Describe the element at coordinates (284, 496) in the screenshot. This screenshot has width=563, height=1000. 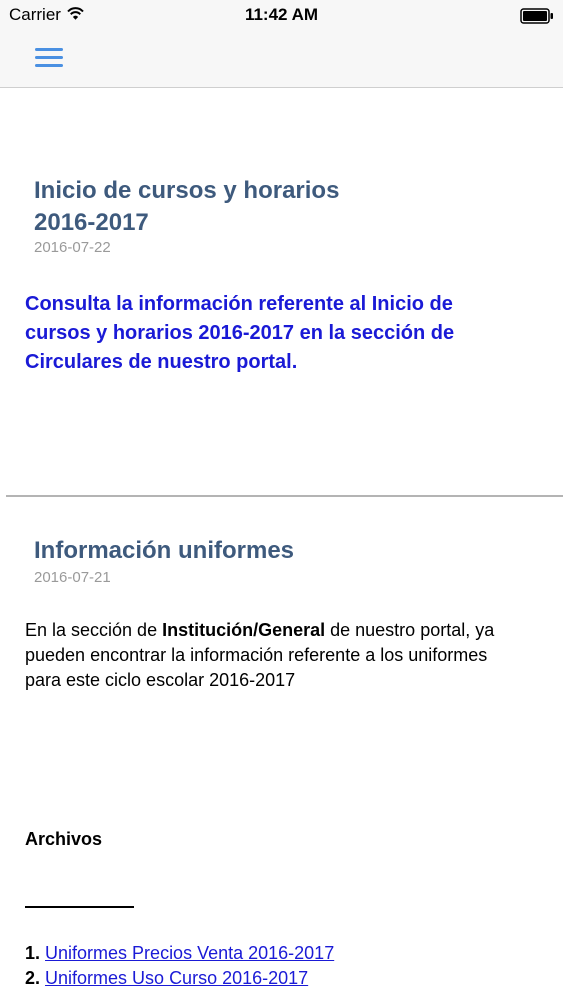
I see `post-divider` at that location.